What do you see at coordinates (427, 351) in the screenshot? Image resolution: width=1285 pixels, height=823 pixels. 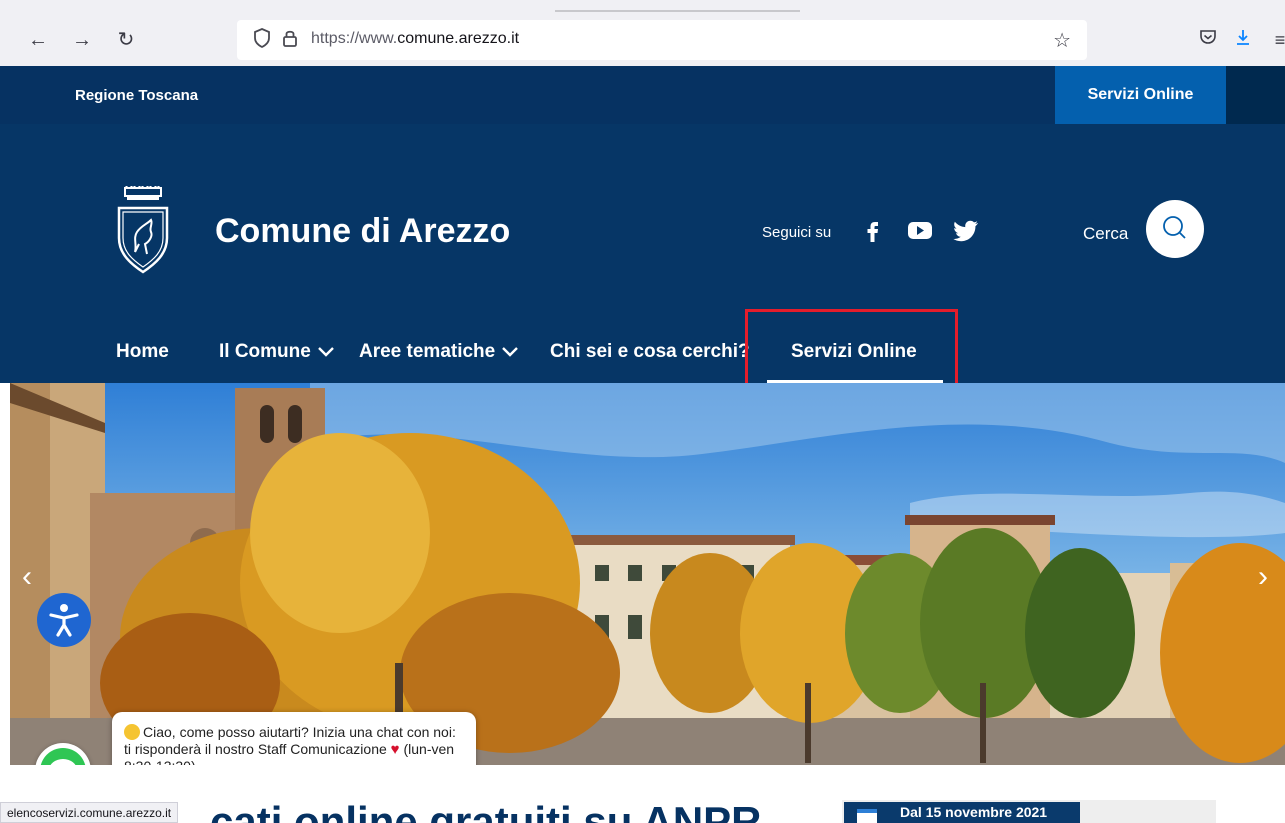 I see `nav-aree-tematiche-label: Aree tematiche` at bounding box center [427, 351].